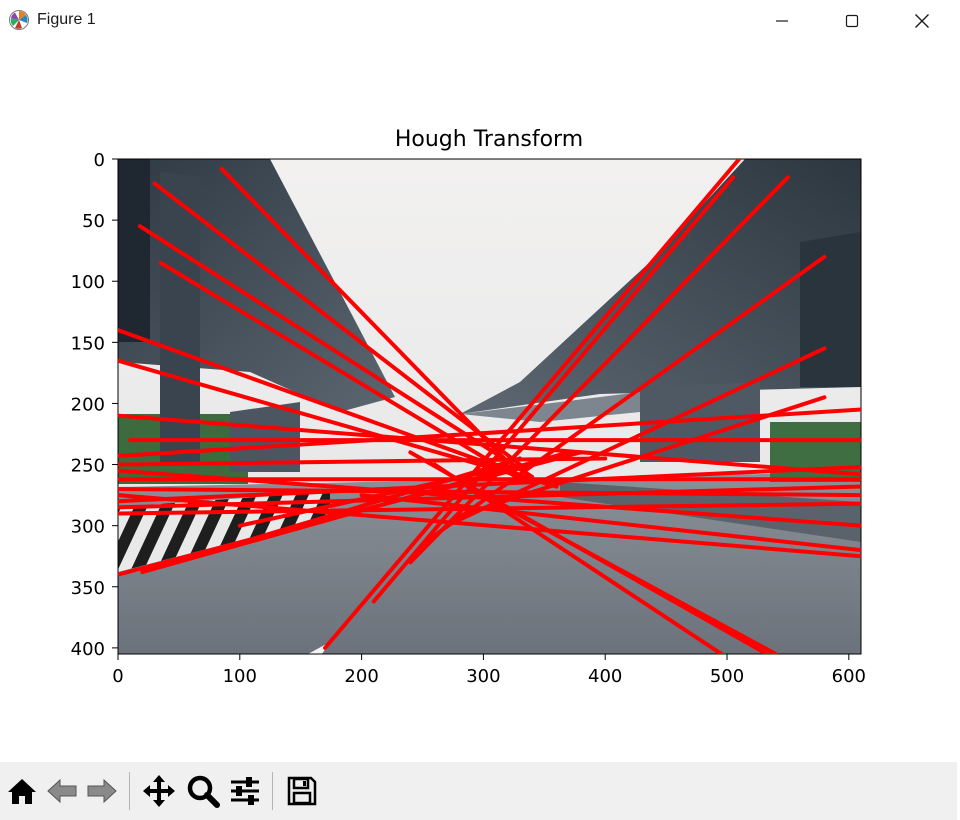 The height and width of the screenshot is (820, 960). I want to click on y-tick-label: 150, so click(88, 343).